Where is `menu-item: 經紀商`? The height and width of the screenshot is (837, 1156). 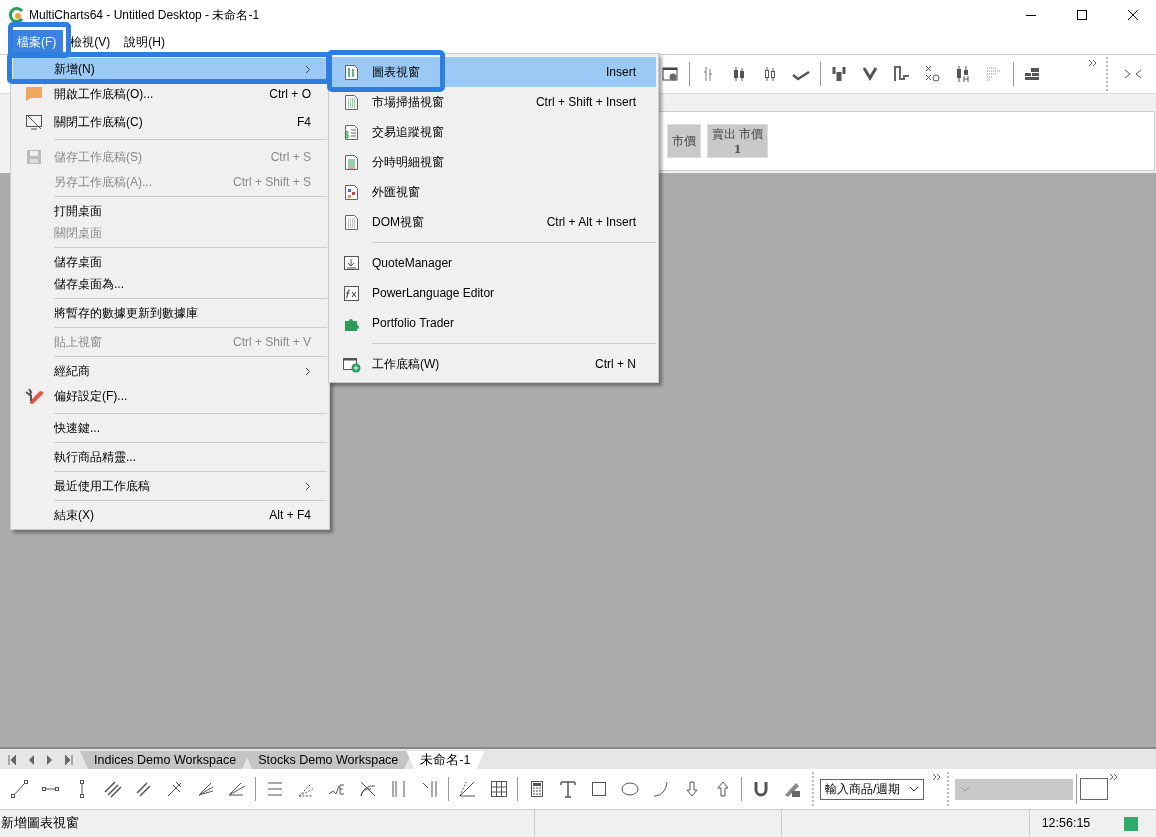
menu-item: 經紀商 is located at coordinates (170, 371).